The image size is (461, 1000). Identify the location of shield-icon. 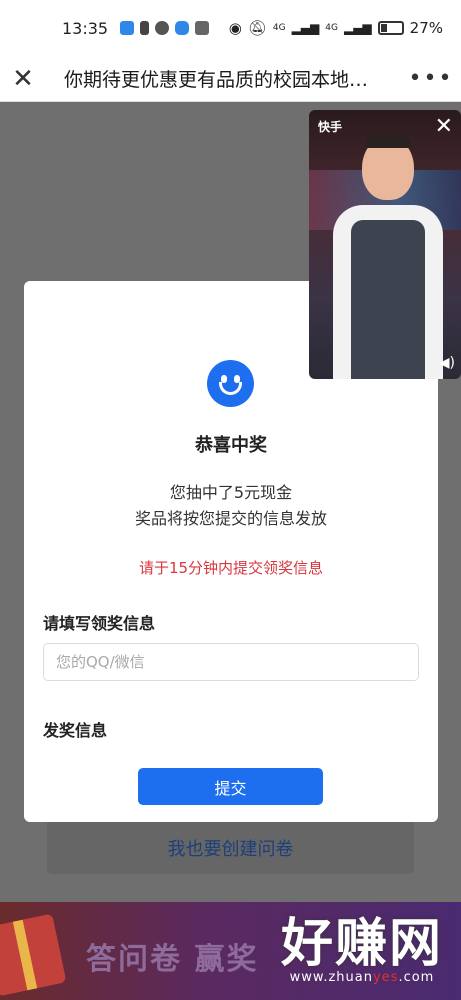
(127, 28).